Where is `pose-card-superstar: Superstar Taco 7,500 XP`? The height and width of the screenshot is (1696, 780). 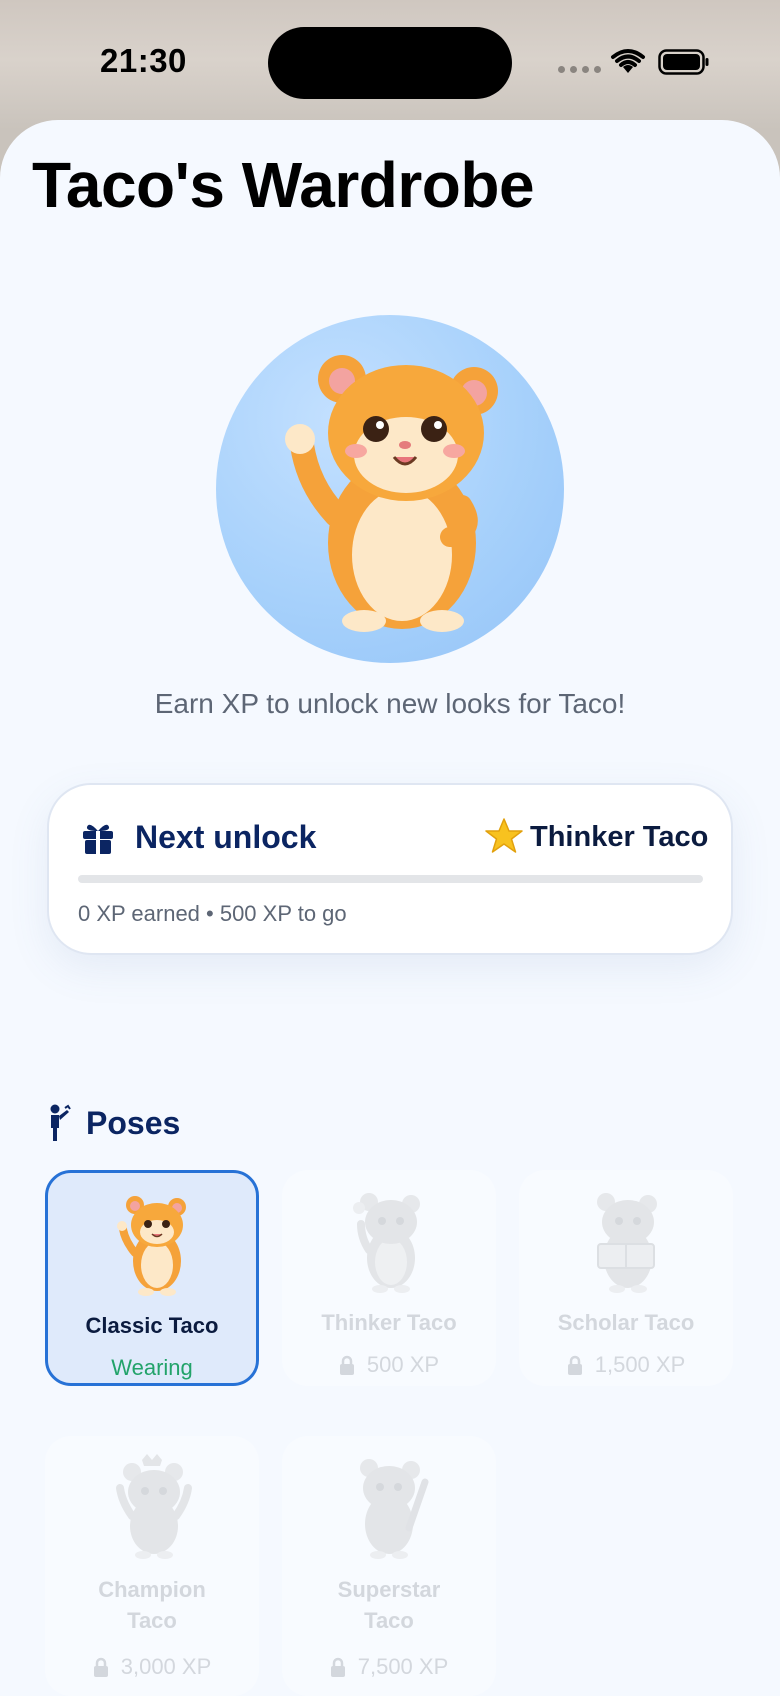 pose-card-superstar: Superstar Taco 7,500 XP is located at coordinates (389, 1566).